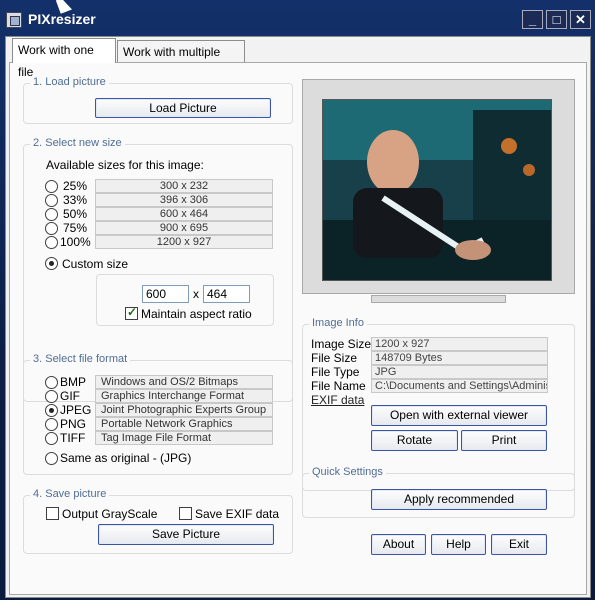 This screenshot has height=600, width=595. Describe the element at coordinates (459, 499) in the screenshot. I see `apply-recommended-button: Apply recommended` at that location.